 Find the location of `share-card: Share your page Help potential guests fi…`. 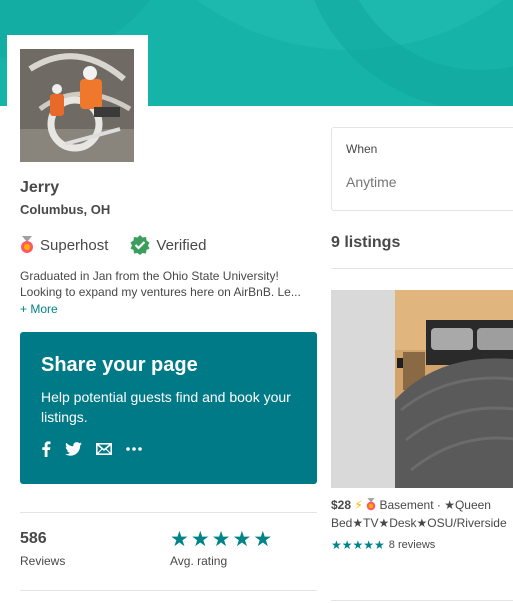

share-card: Share your page Help potential guests fi… is located at coordinates (168, 408).